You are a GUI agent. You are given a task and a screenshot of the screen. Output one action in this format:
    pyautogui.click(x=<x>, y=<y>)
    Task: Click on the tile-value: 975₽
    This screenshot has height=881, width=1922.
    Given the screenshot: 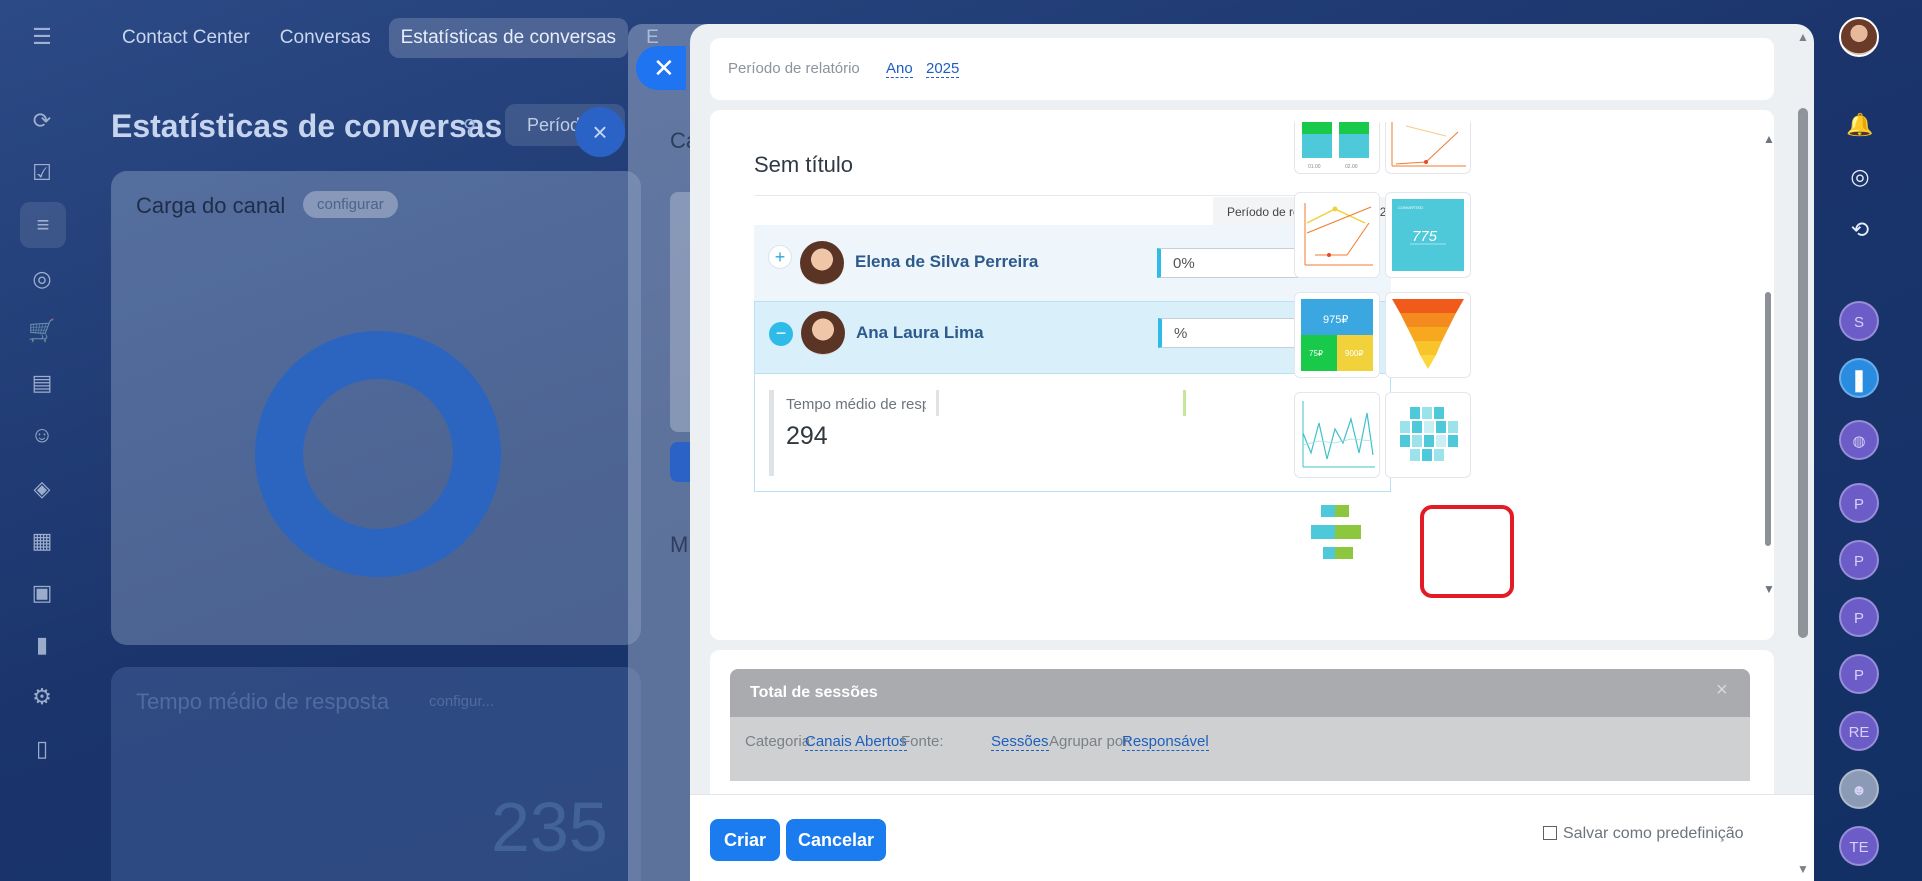 What is the action you would take?
    pyautogui.click(x=1335, y=320)
    